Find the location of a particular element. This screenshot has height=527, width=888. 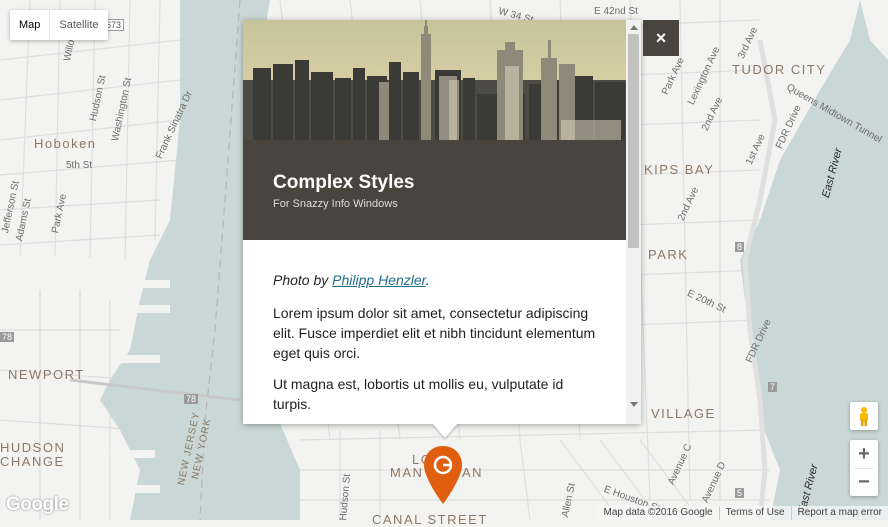

area-label-man: MAN is located at coordinates (407, 472).